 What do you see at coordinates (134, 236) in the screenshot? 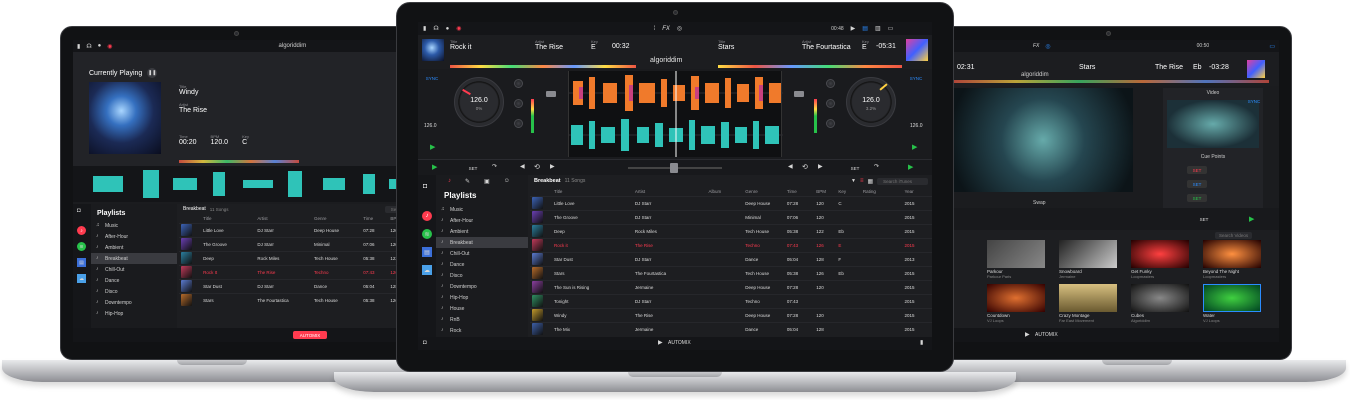
I see `playlist-item: ♪ After-Hour` at bounding box center [134, 236].